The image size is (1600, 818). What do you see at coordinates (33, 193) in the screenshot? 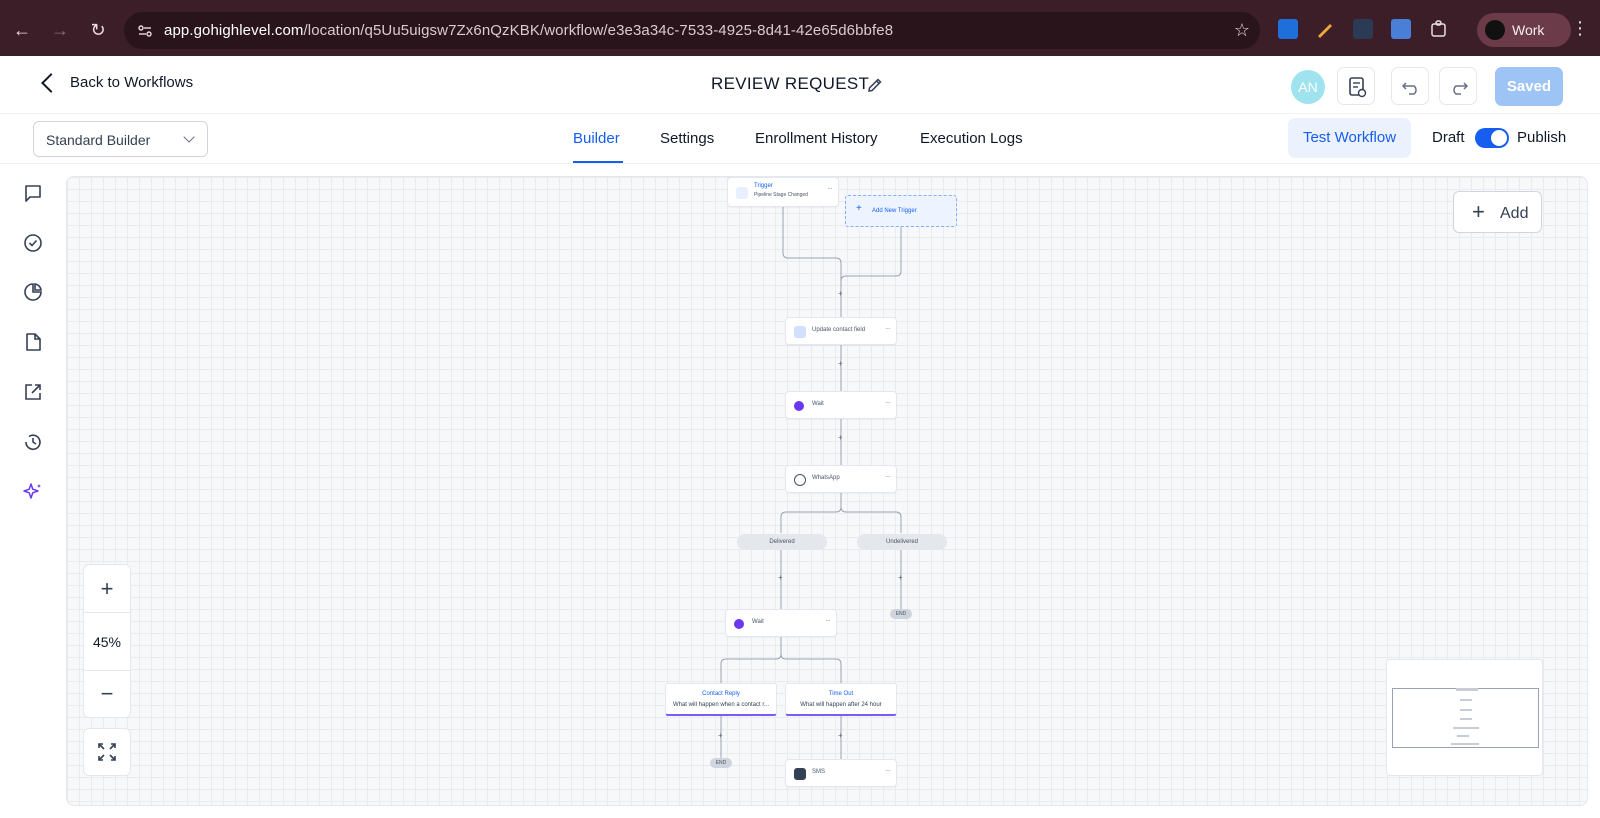
I see `chat-icon` at bounding box center [33, 193].